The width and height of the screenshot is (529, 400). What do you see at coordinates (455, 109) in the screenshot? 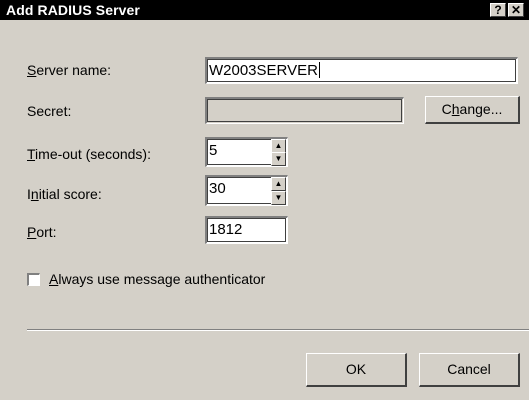
I see `change-button-accel: h` at bounding box center [455, 109].